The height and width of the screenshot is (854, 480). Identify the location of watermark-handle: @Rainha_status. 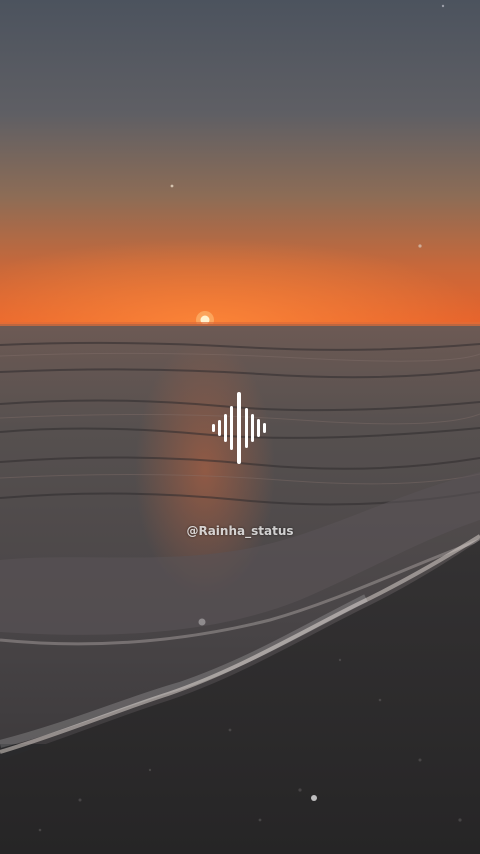
(240, 531).